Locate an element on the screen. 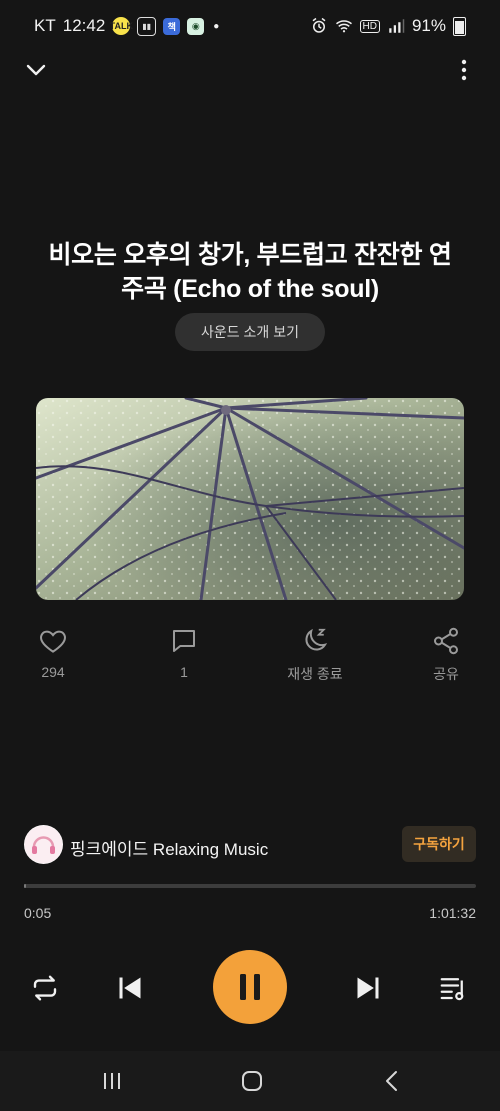 This screenshot has height=1111, width=500. next-button is located at coordinates (368, 988).